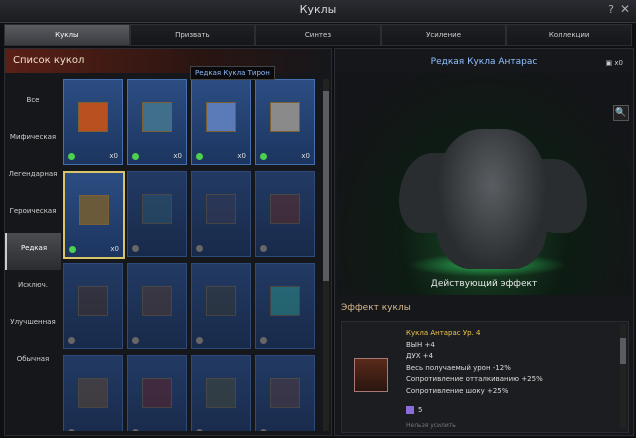 The image size is (636, 438). Describe the element at coordinates (611, 9) in the screenshot. I see `help-icon: ?` at that location.